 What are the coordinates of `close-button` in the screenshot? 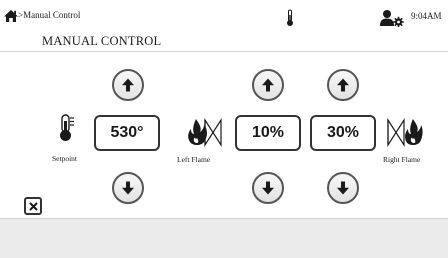 It's located at (33, 206).